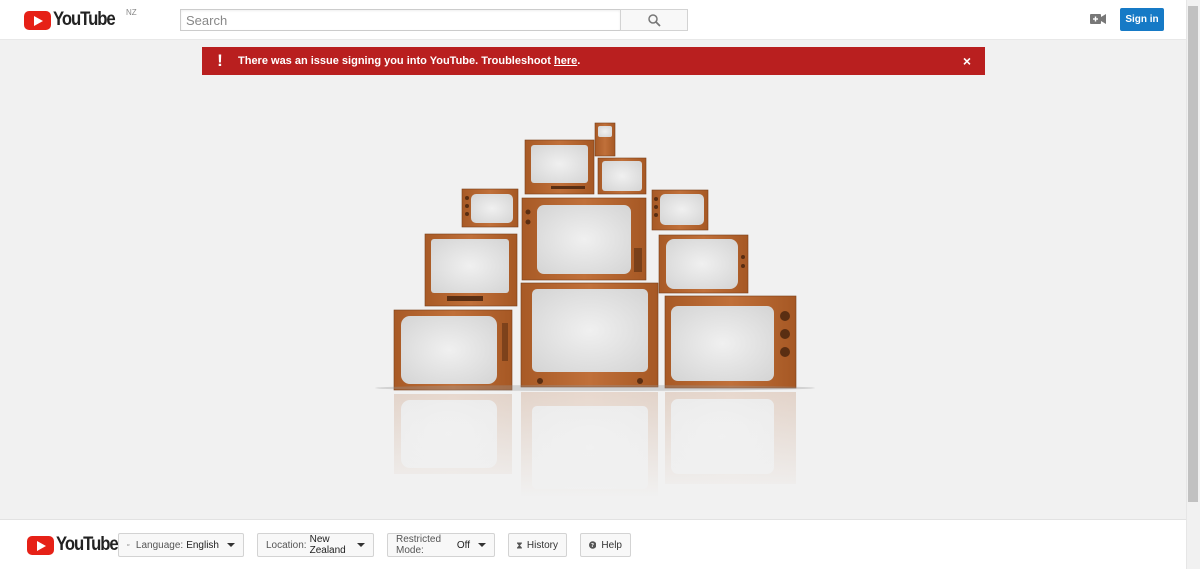 Image resolution: width=1200 pixels, height=569 pixels. Describe the element at coordinates (159, 545) in the screenshot. I see `language-label: Language:` at that location.